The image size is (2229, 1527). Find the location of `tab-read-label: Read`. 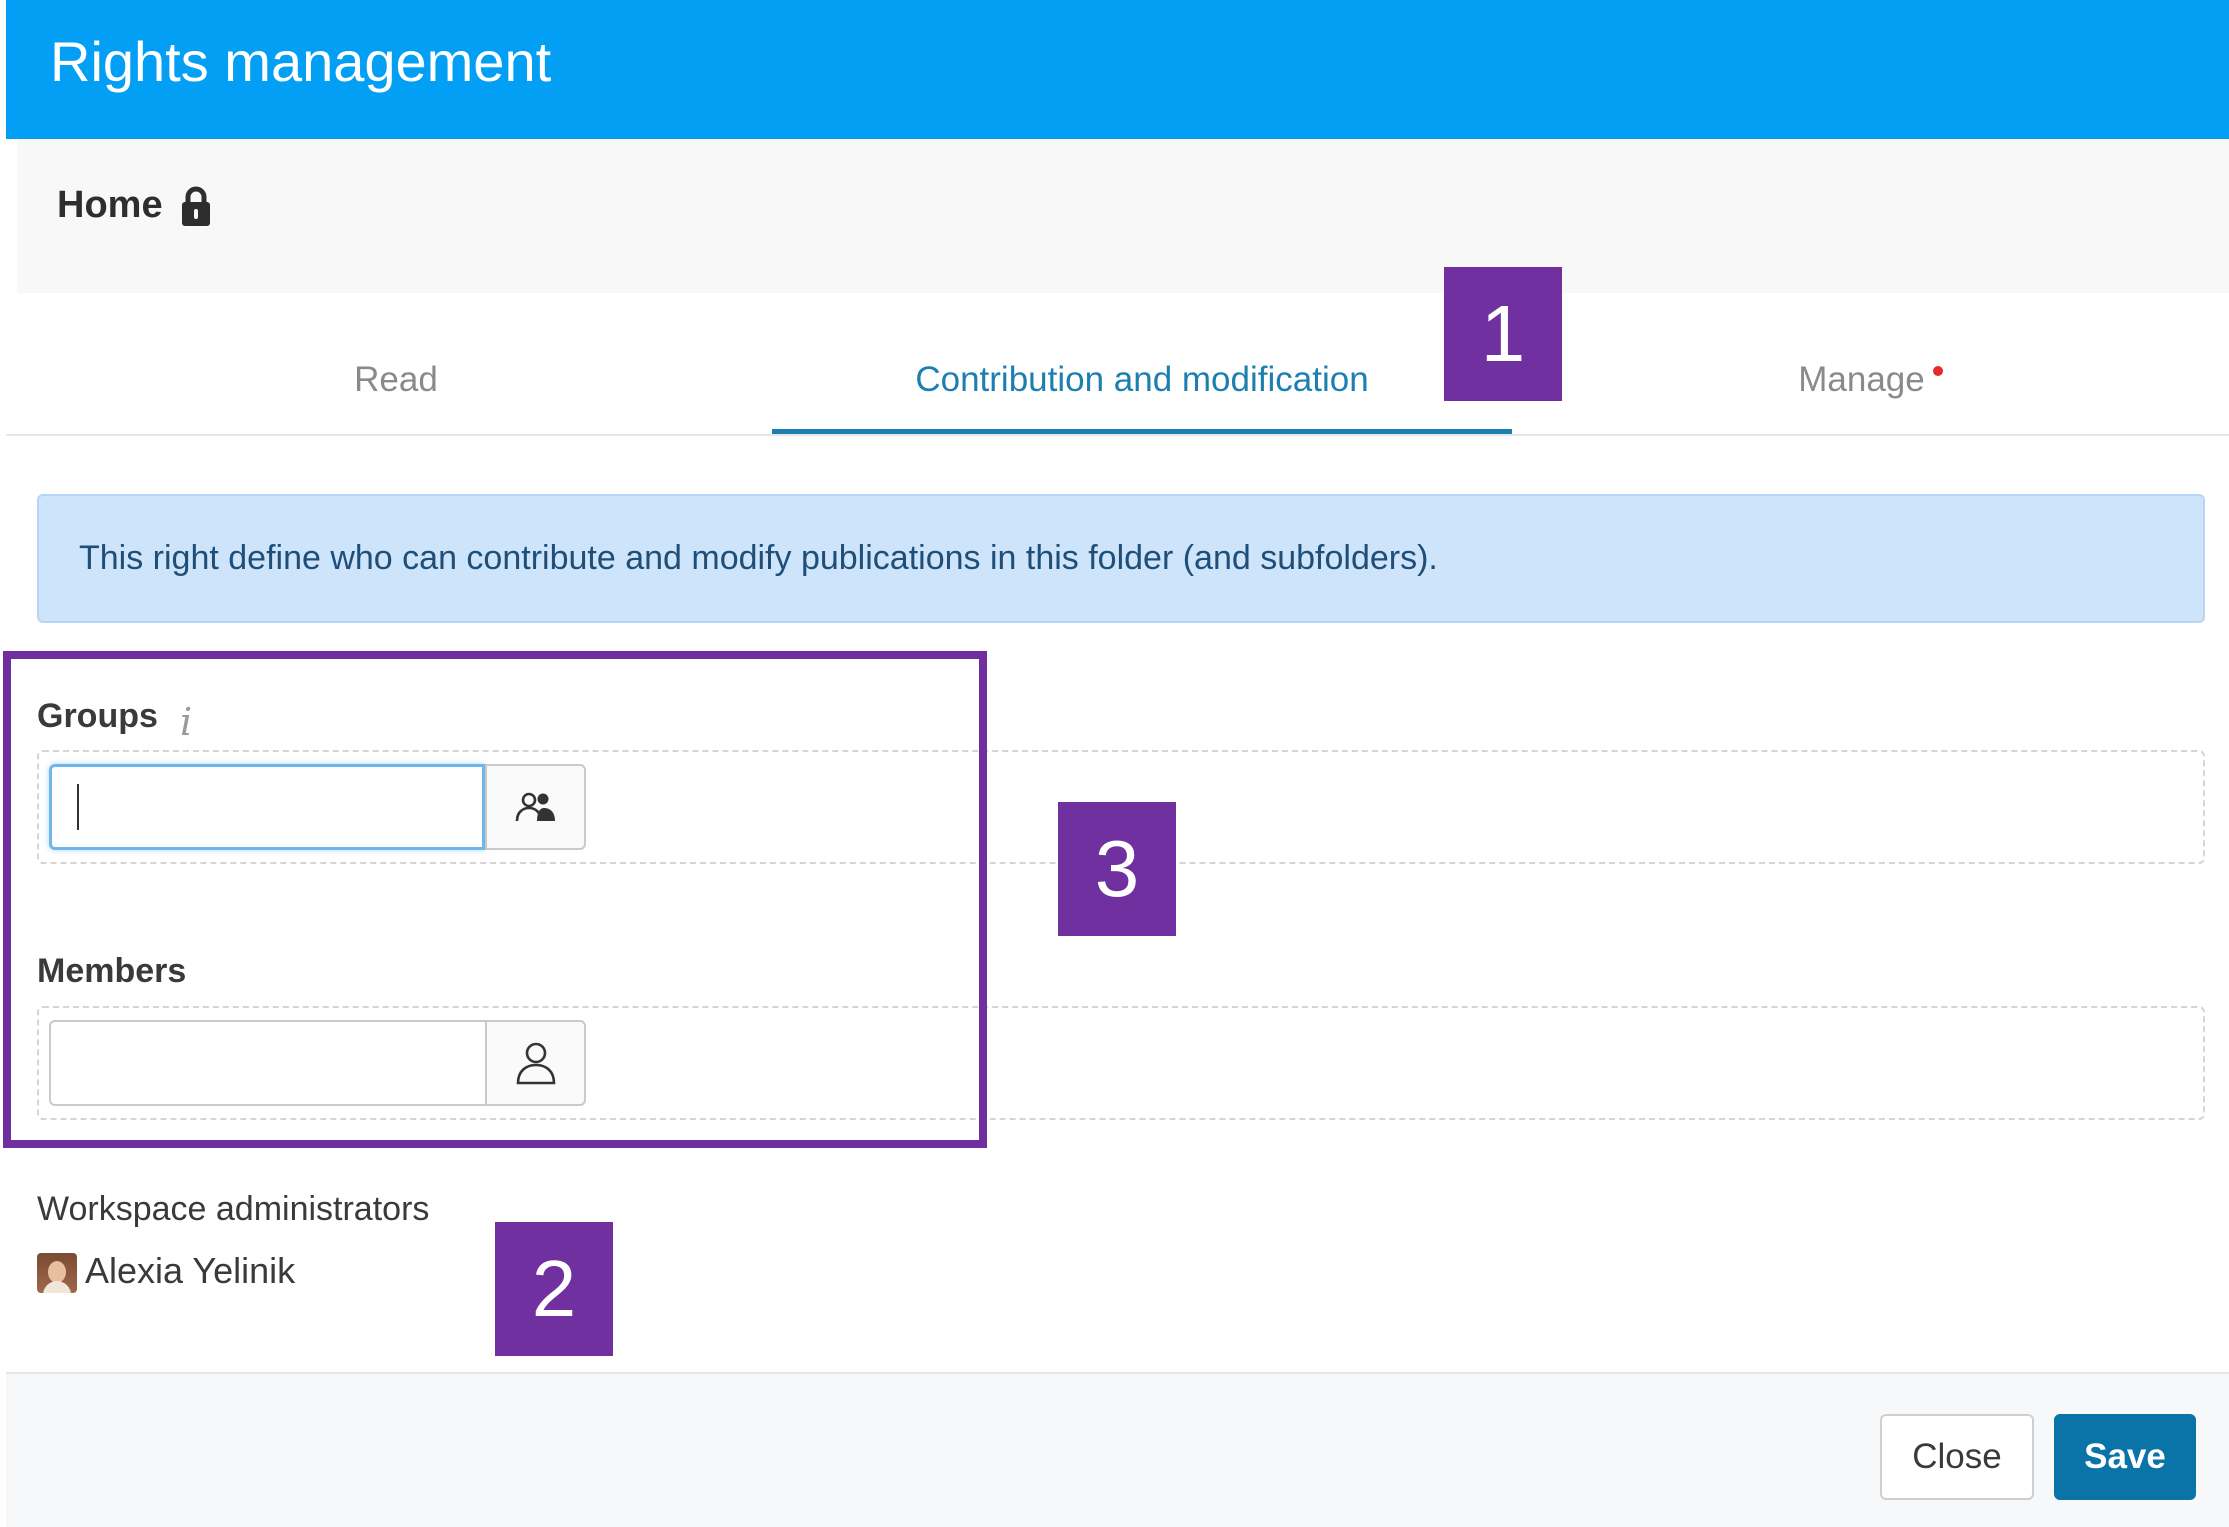

tab-read-label: Read is located at coordinates (396, 379).